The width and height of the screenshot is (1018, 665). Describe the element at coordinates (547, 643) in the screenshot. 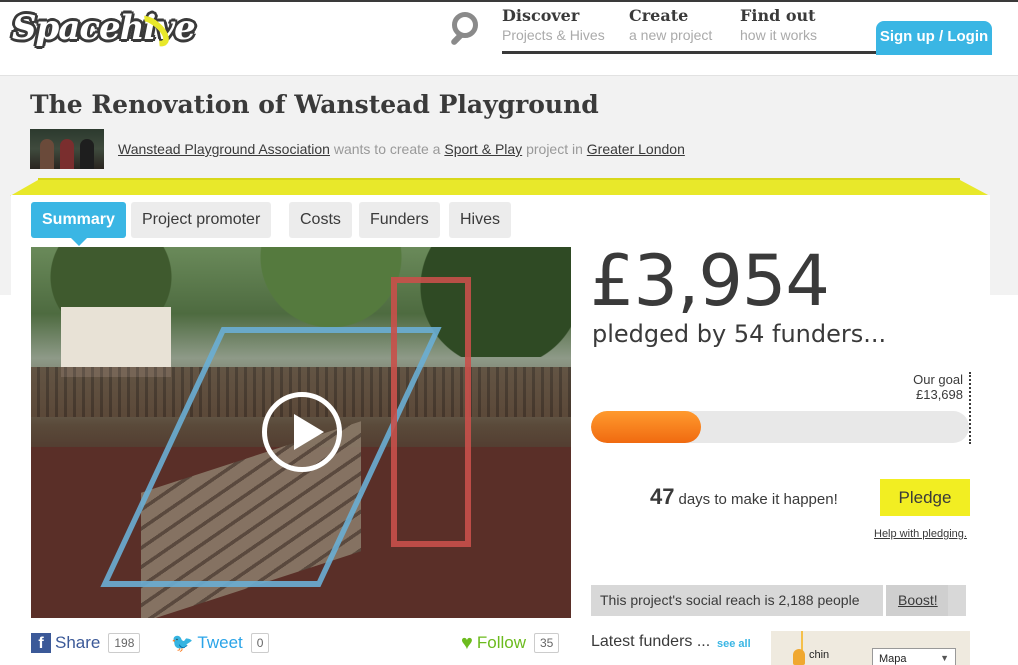

I see `follow-count: 35` at that location.